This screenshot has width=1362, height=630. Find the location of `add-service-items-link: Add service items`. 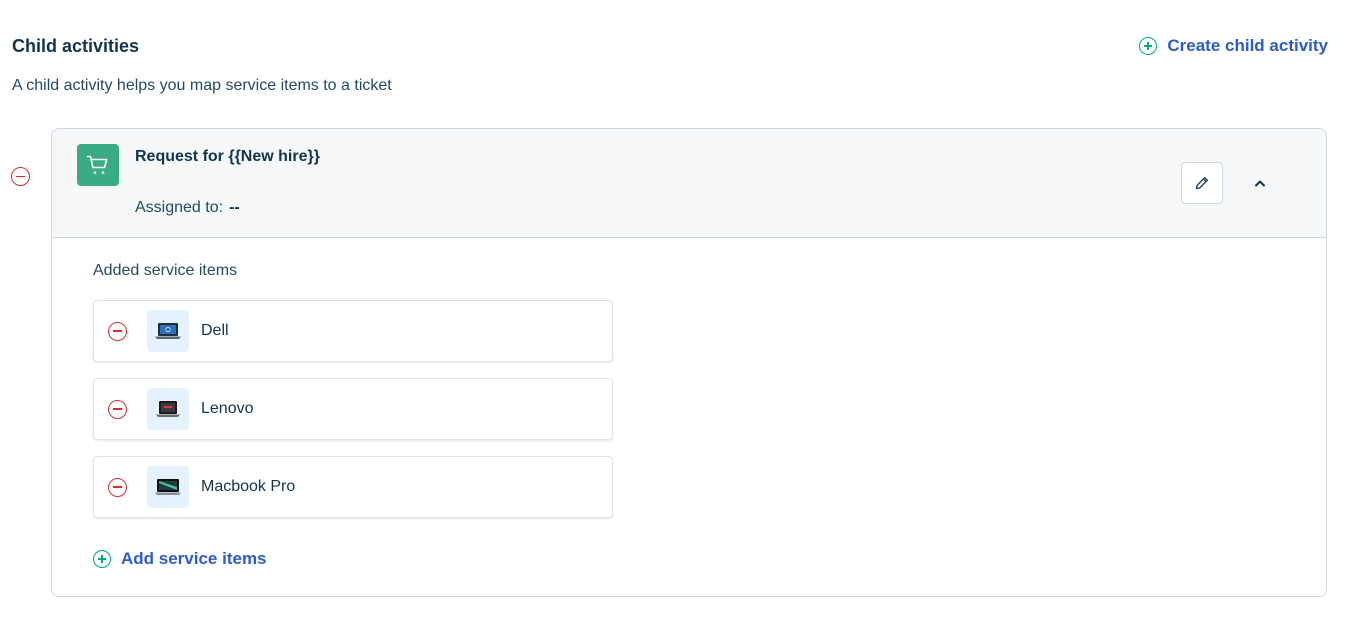

add-service-items-link: Add service items is located at coordinates (180, 559).